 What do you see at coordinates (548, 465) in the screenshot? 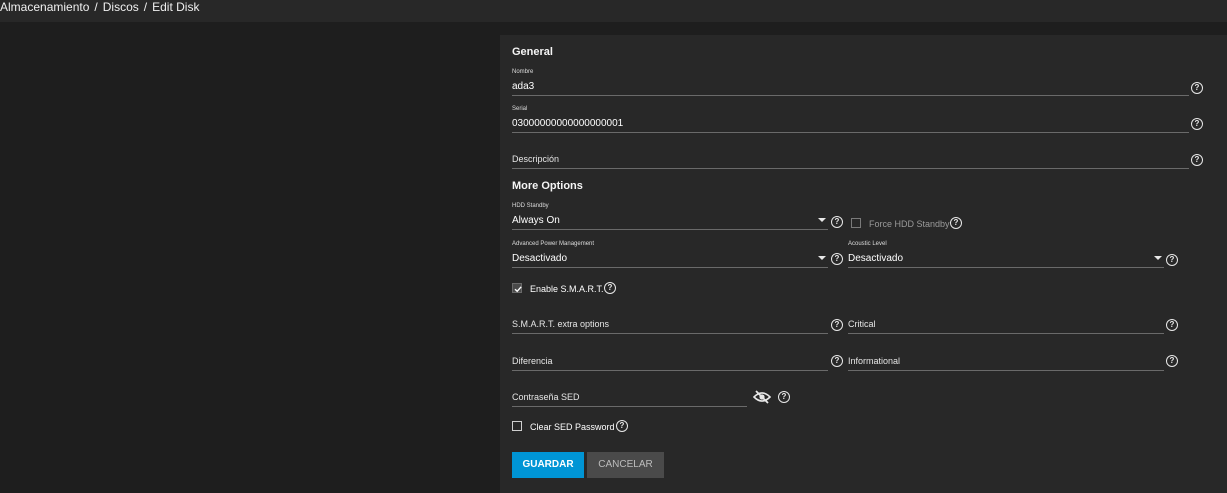
I see `save-button: GUARDAR` at bounding box center [548, 465].